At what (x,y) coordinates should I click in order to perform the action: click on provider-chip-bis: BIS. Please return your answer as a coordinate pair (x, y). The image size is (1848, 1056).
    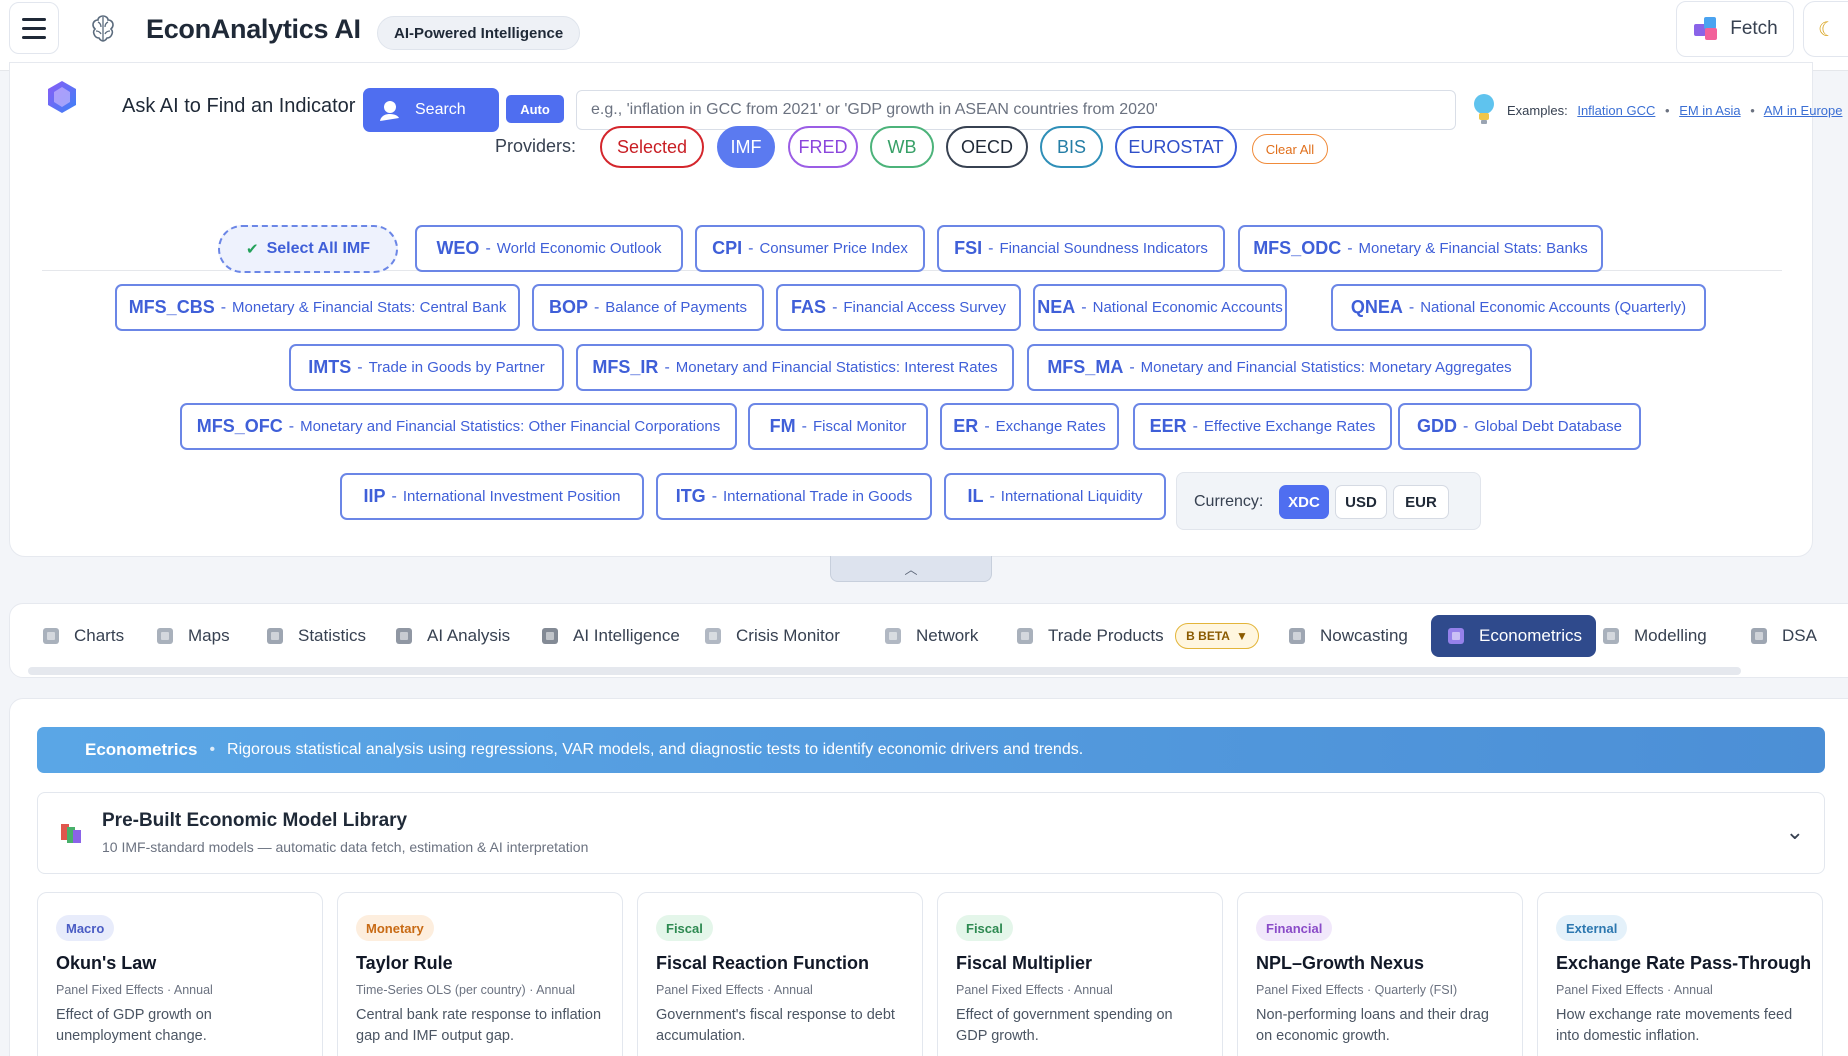
    Looking at the image, I should click on (1071, 147).